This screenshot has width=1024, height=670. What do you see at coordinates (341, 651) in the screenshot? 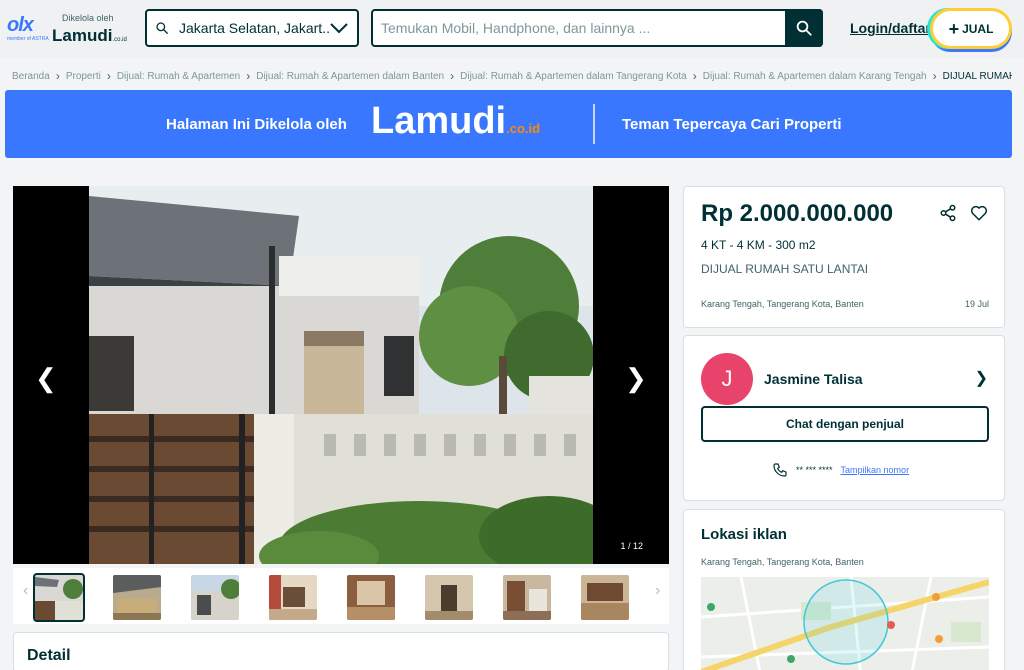
I see `detail-section: Detail` at bounding box center [341, 651].